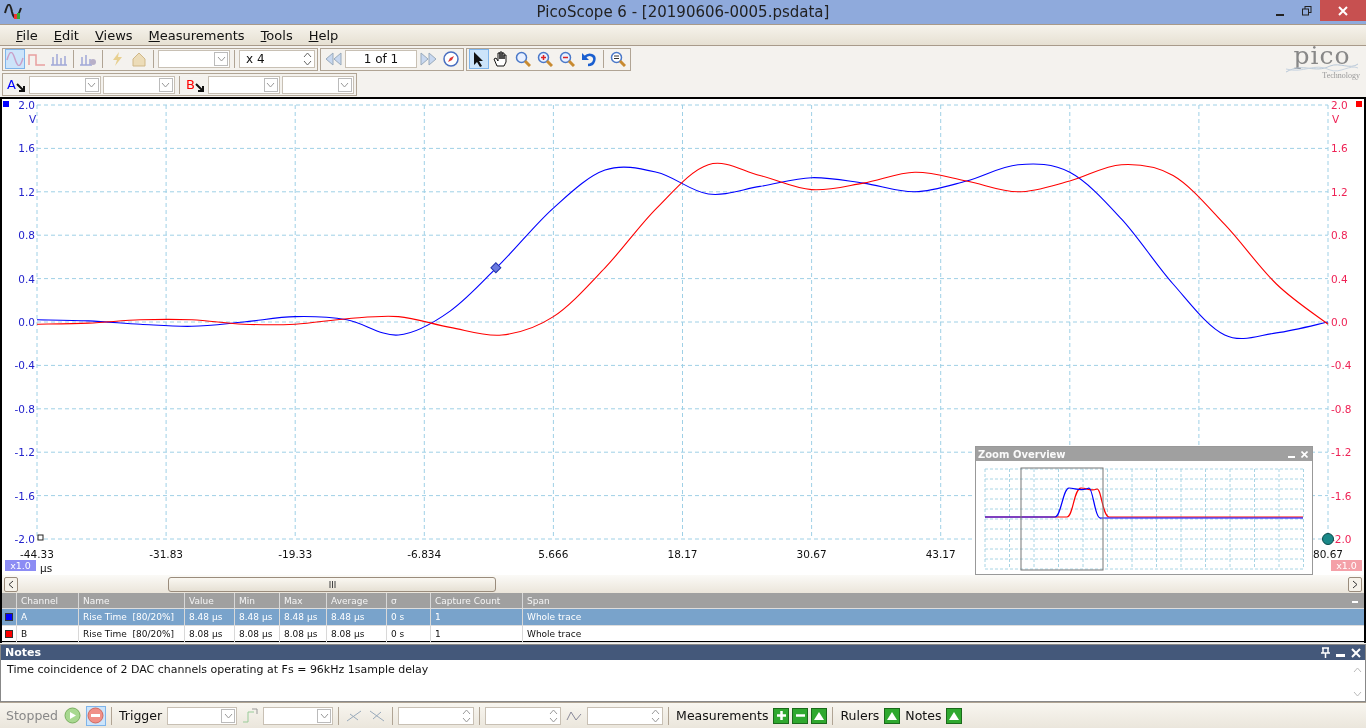 The image size is (1366, 728). I want to click on notes-button, so click(954, 715).